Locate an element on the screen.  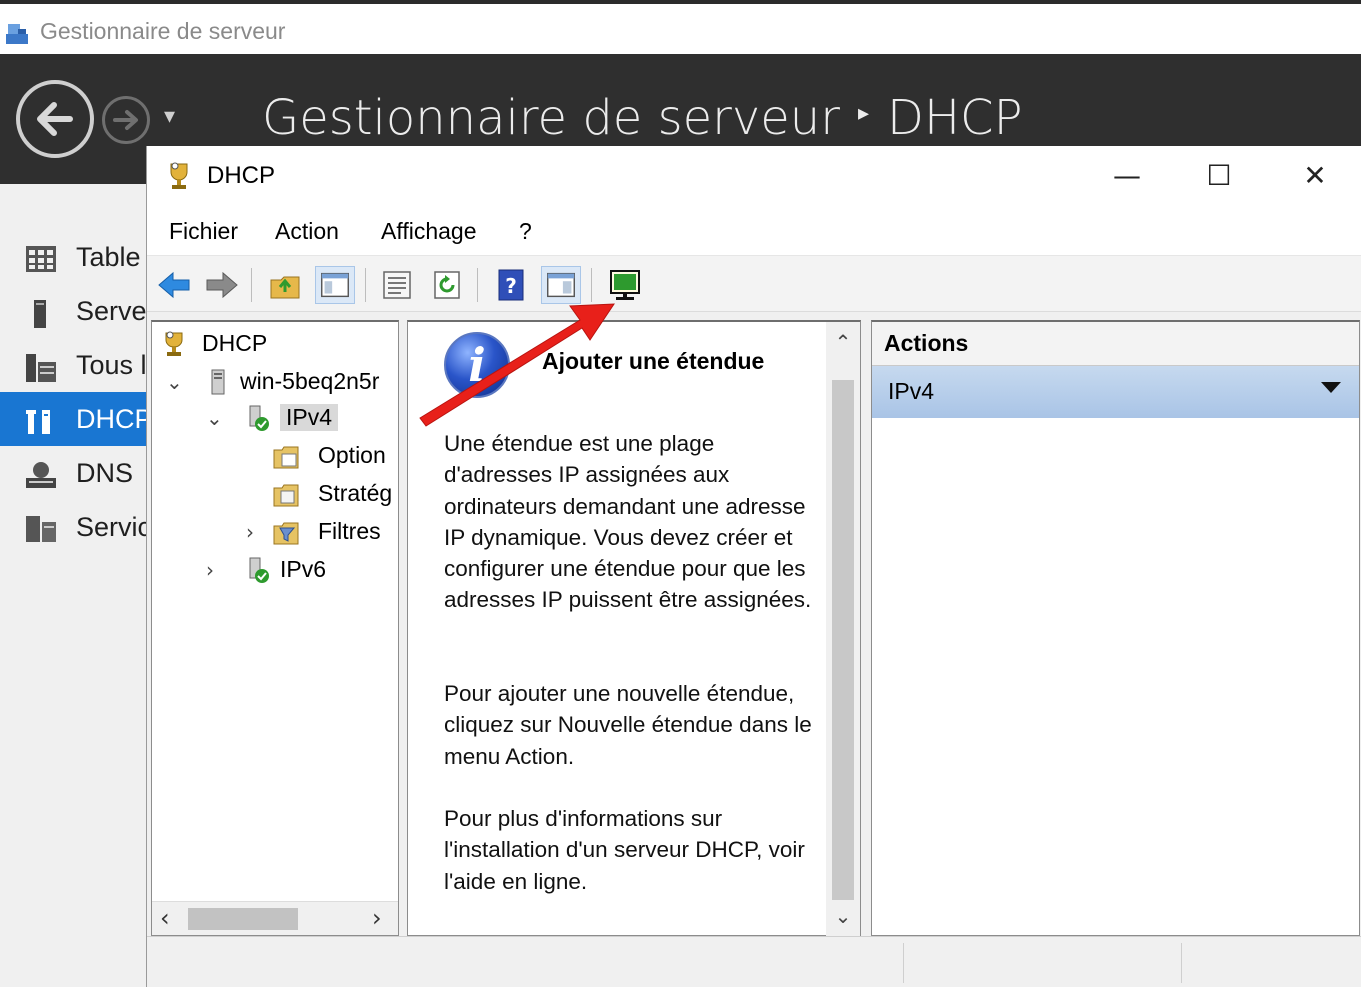
dhcp-window-titlebar: DHCP — ☐ ✕ is located at coordinates (754, 177).